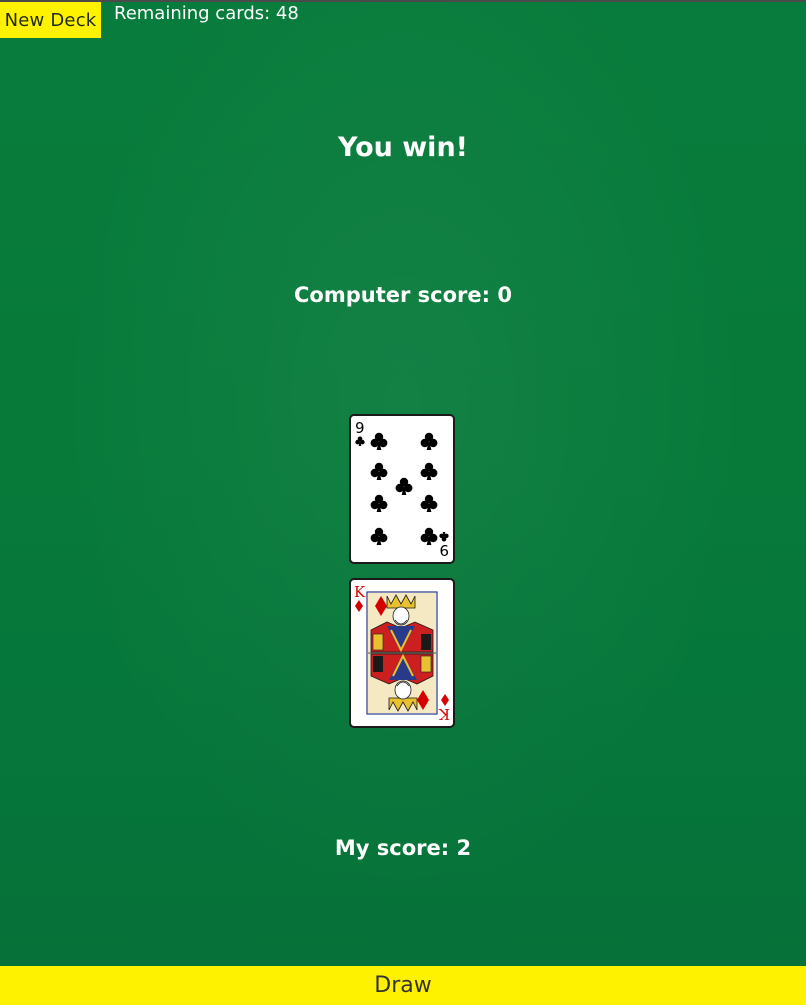 The height and width of the screenshot is (1005, 806). I want to click on nine-of-clubs-card-face: 9 9, so click(402, 489).